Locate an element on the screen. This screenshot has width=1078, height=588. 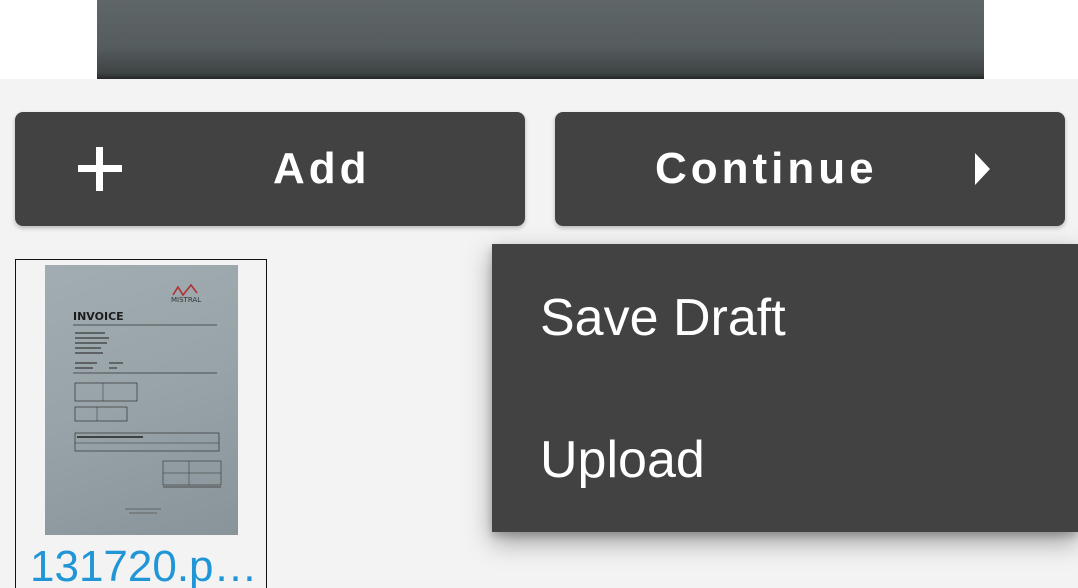
thumbnail-logo-text: MISTRAL is located at coordinates (186, 300).